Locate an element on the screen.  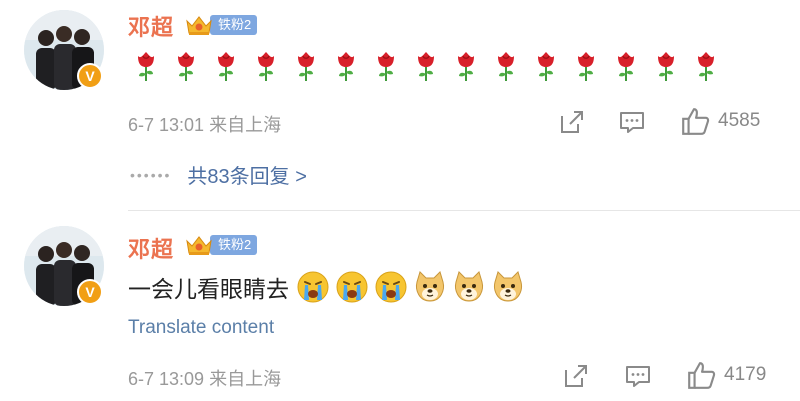
comment-text: 一会儿看眼睛去 is located at coordinates (326, 287).